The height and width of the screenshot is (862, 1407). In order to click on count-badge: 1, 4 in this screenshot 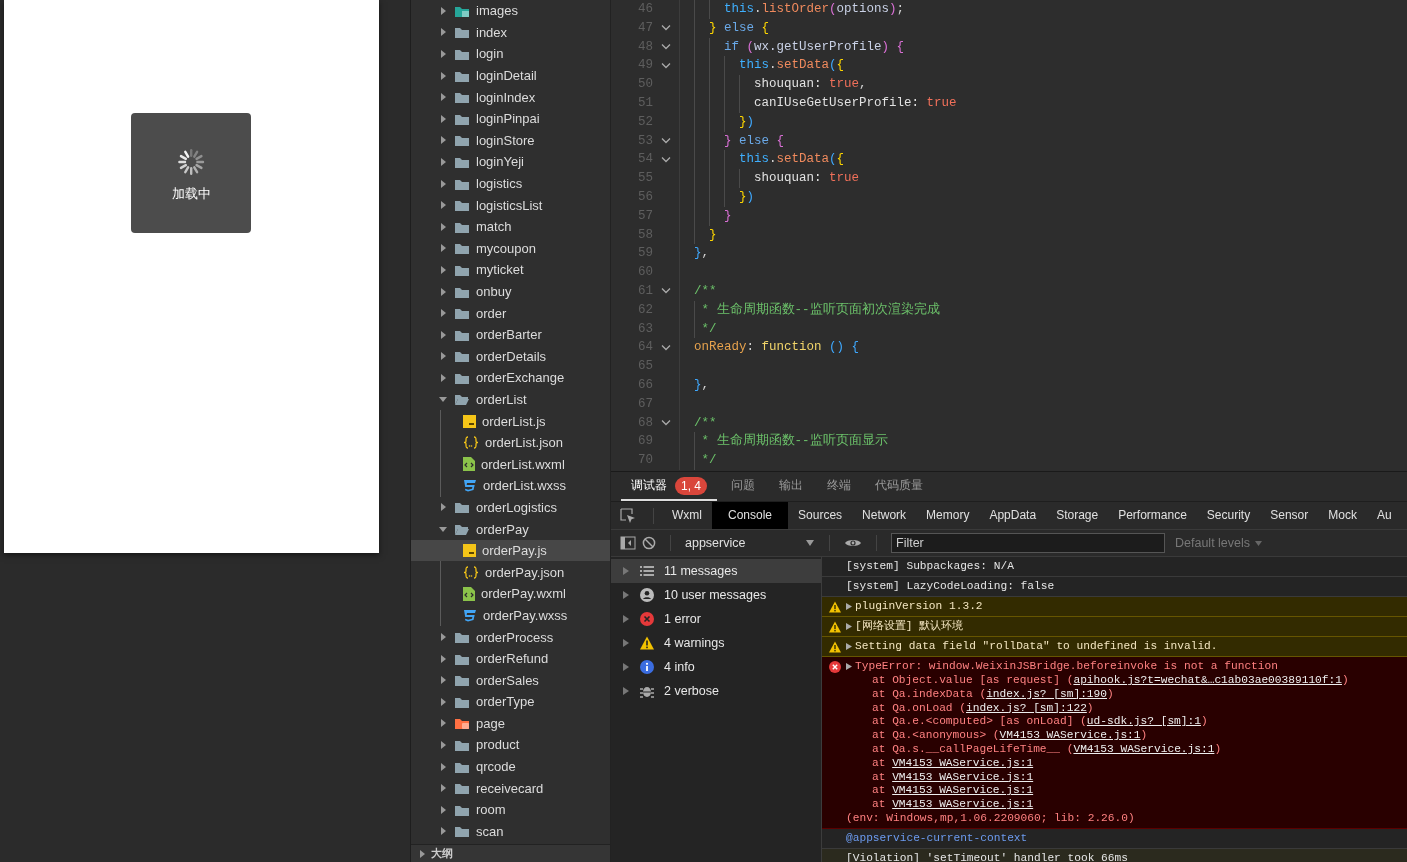, I will do `click(691, 485)`.